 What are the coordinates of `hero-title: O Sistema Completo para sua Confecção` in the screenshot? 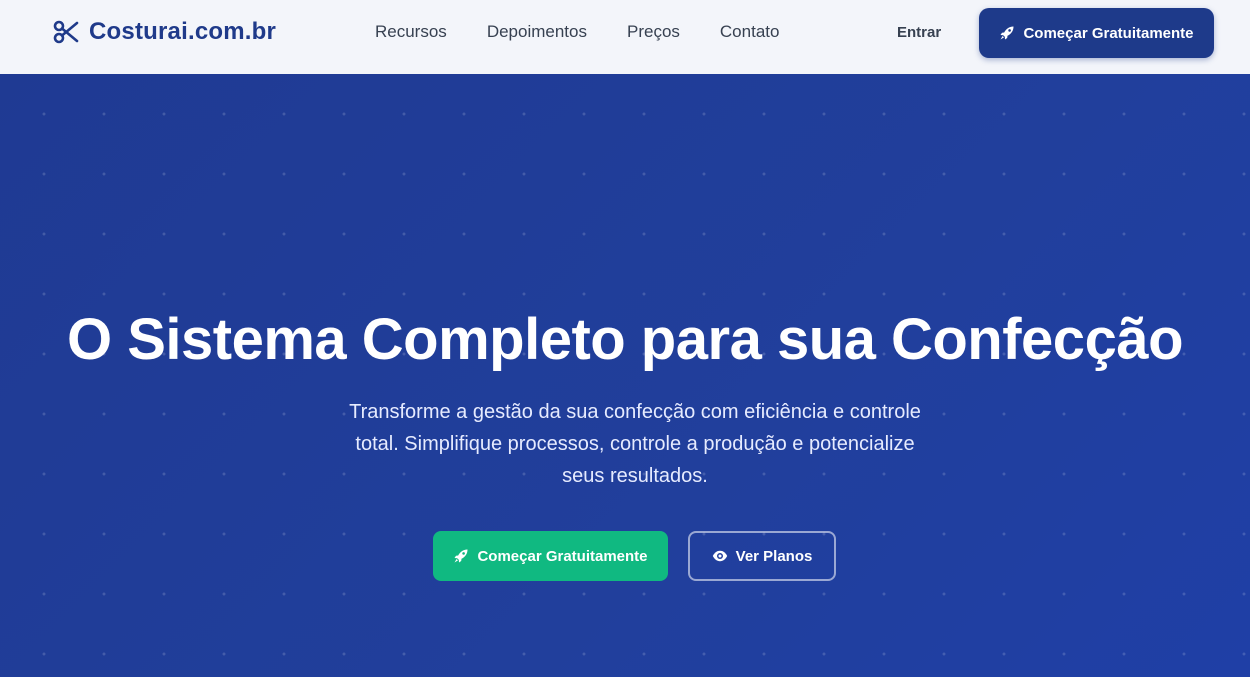 It's located at (625, 339).